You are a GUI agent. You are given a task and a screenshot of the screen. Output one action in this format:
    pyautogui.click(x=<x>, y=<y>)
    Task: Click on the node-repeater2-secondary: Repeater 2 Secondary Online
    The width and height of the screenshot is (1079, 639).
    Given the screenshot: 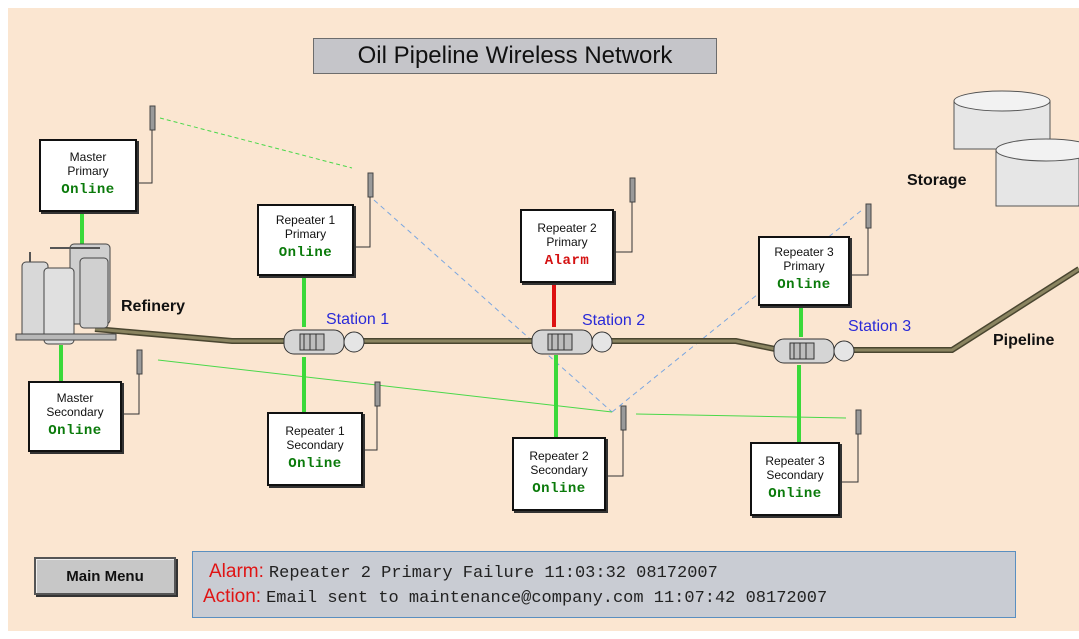 What is the action you would take?
    pyautogui.click(x=559, y=474)
    